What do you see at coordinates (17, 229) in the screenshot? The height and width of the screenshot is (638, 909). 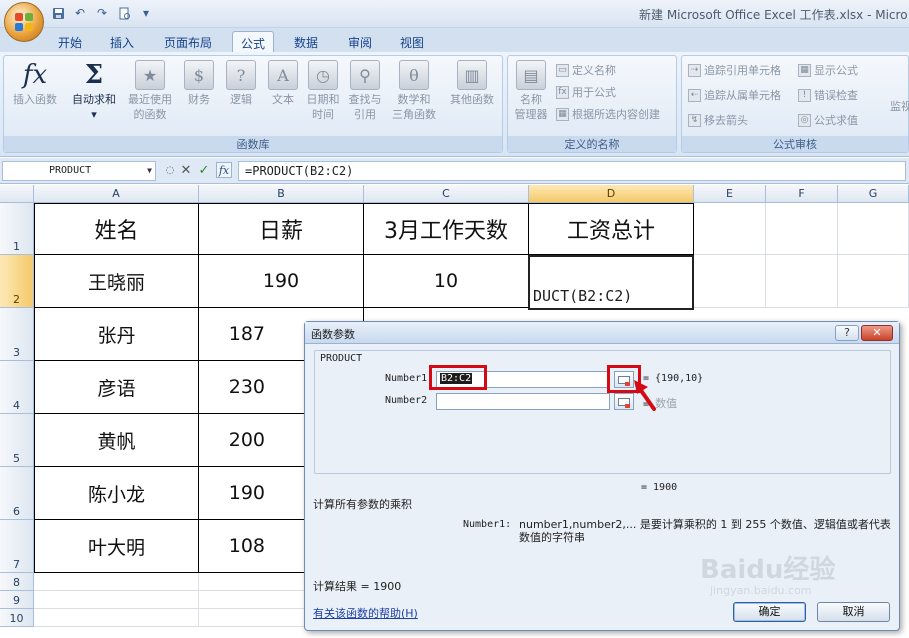 I see `row-header: 1` at bounding box center [17, 229].